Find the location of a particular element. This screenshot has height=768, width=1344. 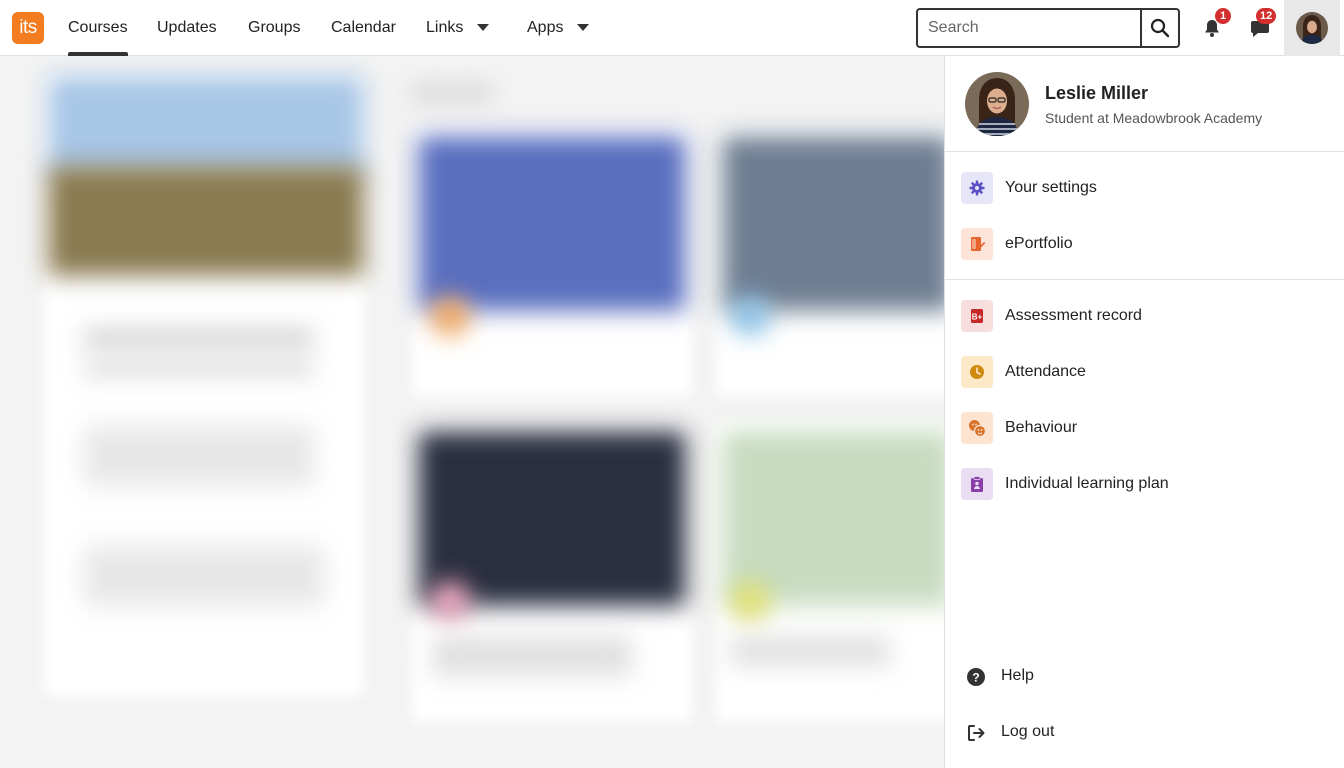

portfolio-icon is located at coordinates (977, 244).